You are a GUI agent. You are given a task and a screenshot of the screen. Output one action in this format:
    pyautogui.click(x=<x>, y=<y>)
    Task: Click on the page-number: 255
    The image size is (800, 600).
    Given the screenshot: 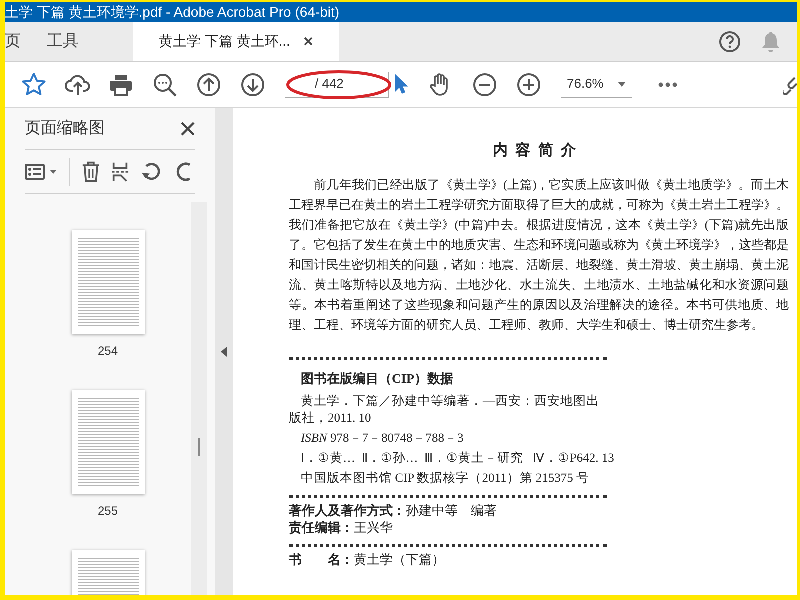 What is the action you would take?
    pyautogui.click(x=108, y=511)
    